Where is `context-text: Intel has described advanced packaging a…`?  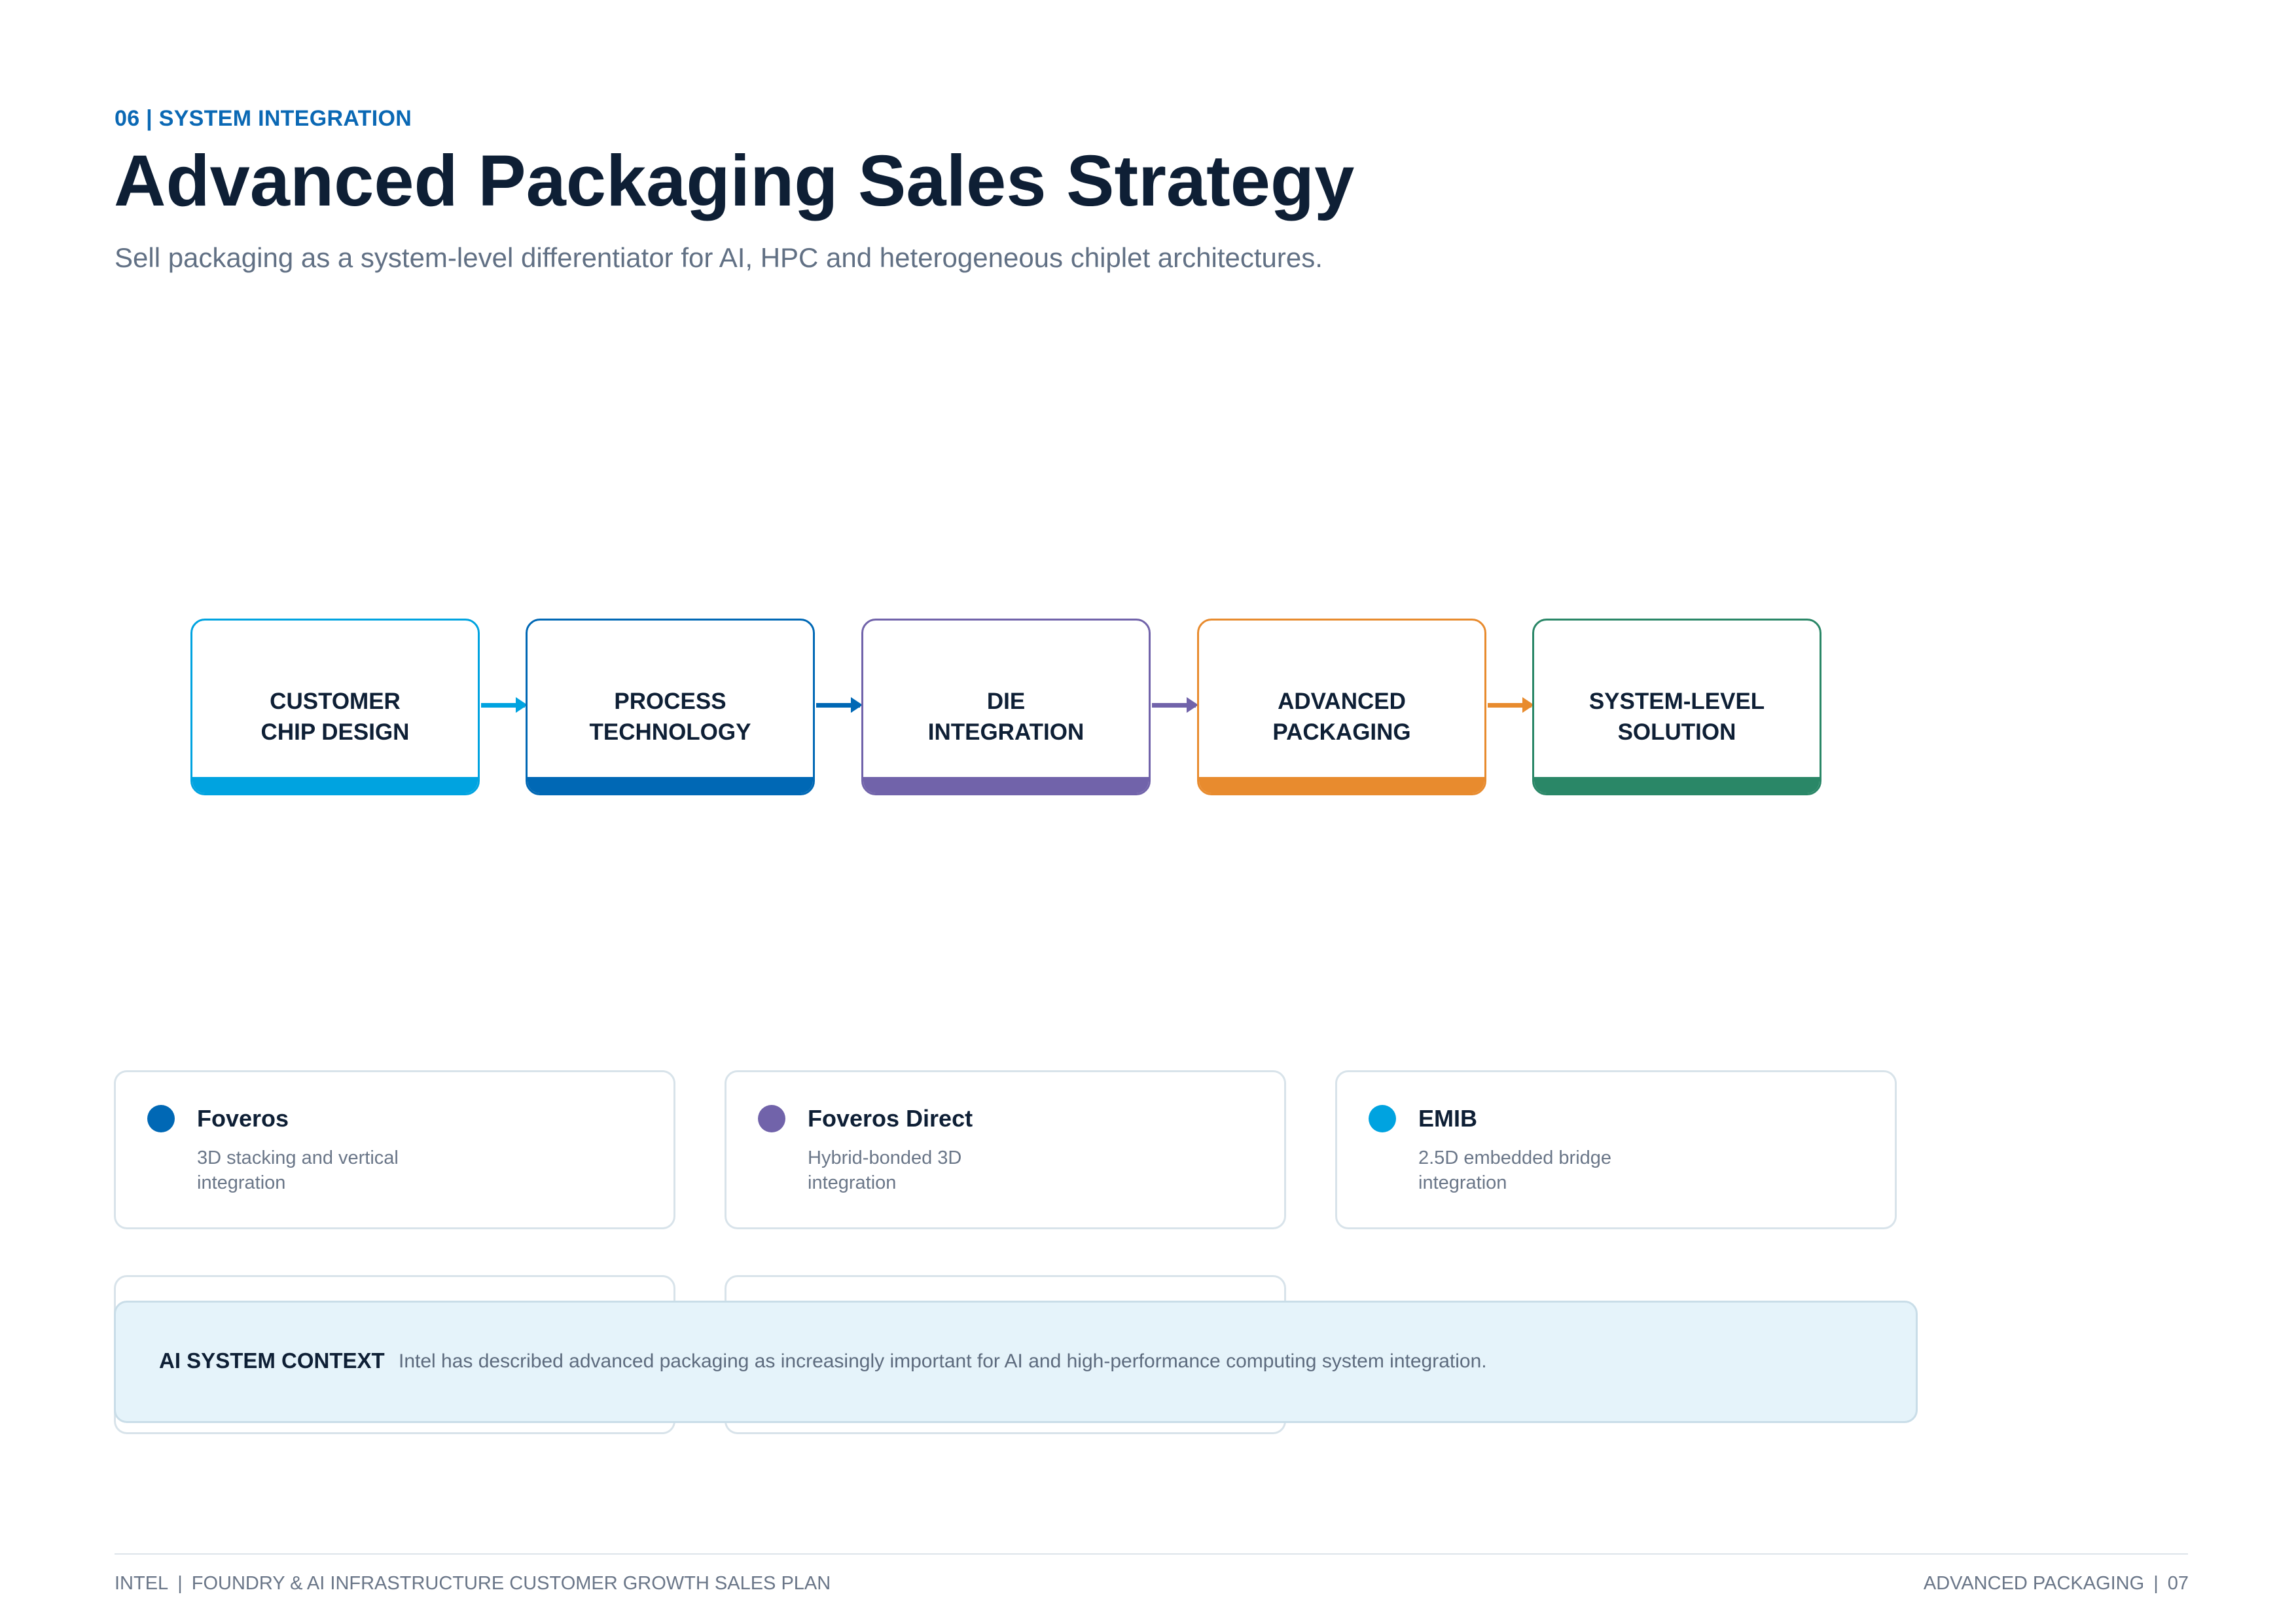 context-text: Intel has described advanced packaging a… is located at coordinates (943, 1361).